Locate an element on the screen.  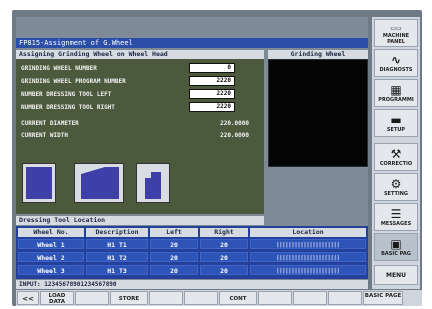
machine-panel-button: ▭▭ MACHINE PANEL is located at coordinates (396, 33).